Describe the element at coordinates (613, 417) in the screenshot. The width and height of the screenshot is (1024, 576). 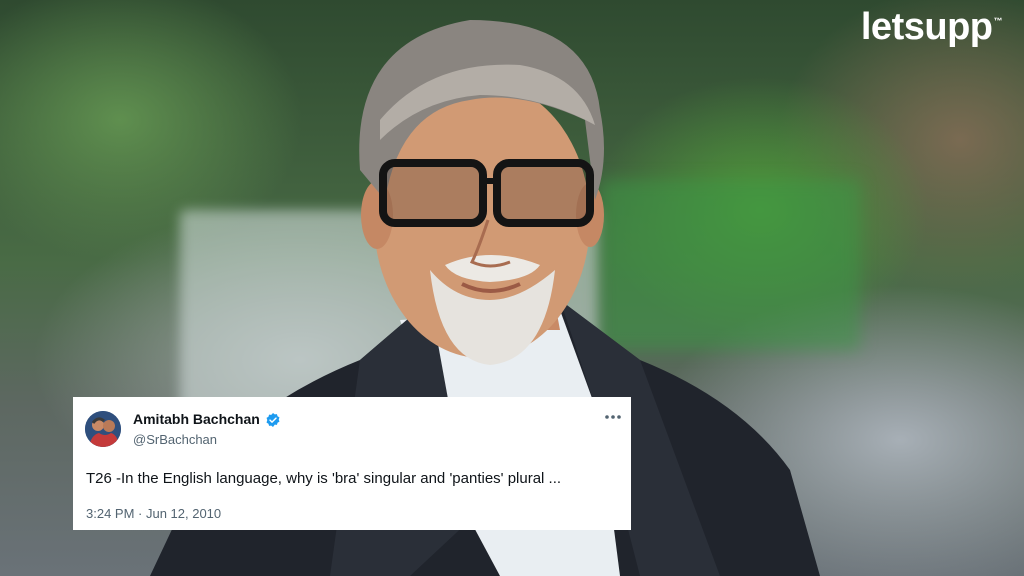
I see `more-options-icon` at that location.